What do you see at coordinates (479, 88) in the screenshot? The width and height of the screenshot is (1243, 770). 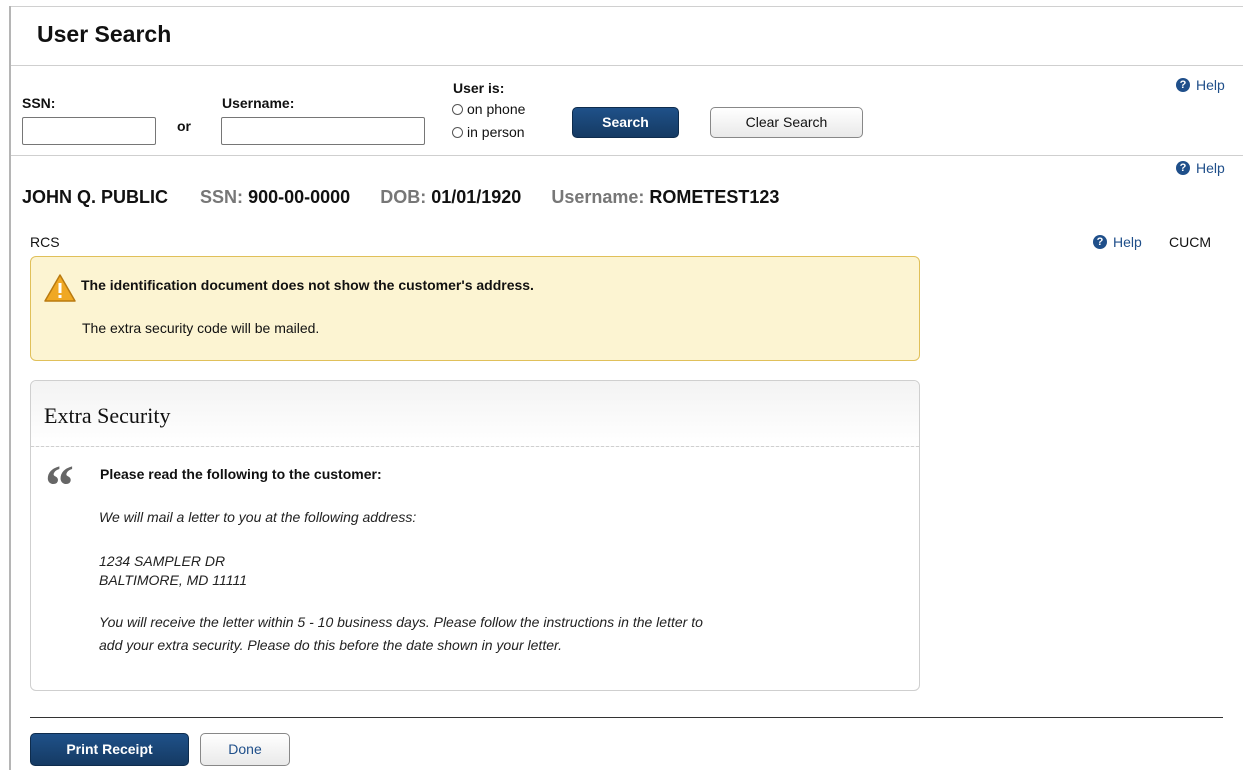 I see `user-is-label: User is:` at bounding box center [479, 88].